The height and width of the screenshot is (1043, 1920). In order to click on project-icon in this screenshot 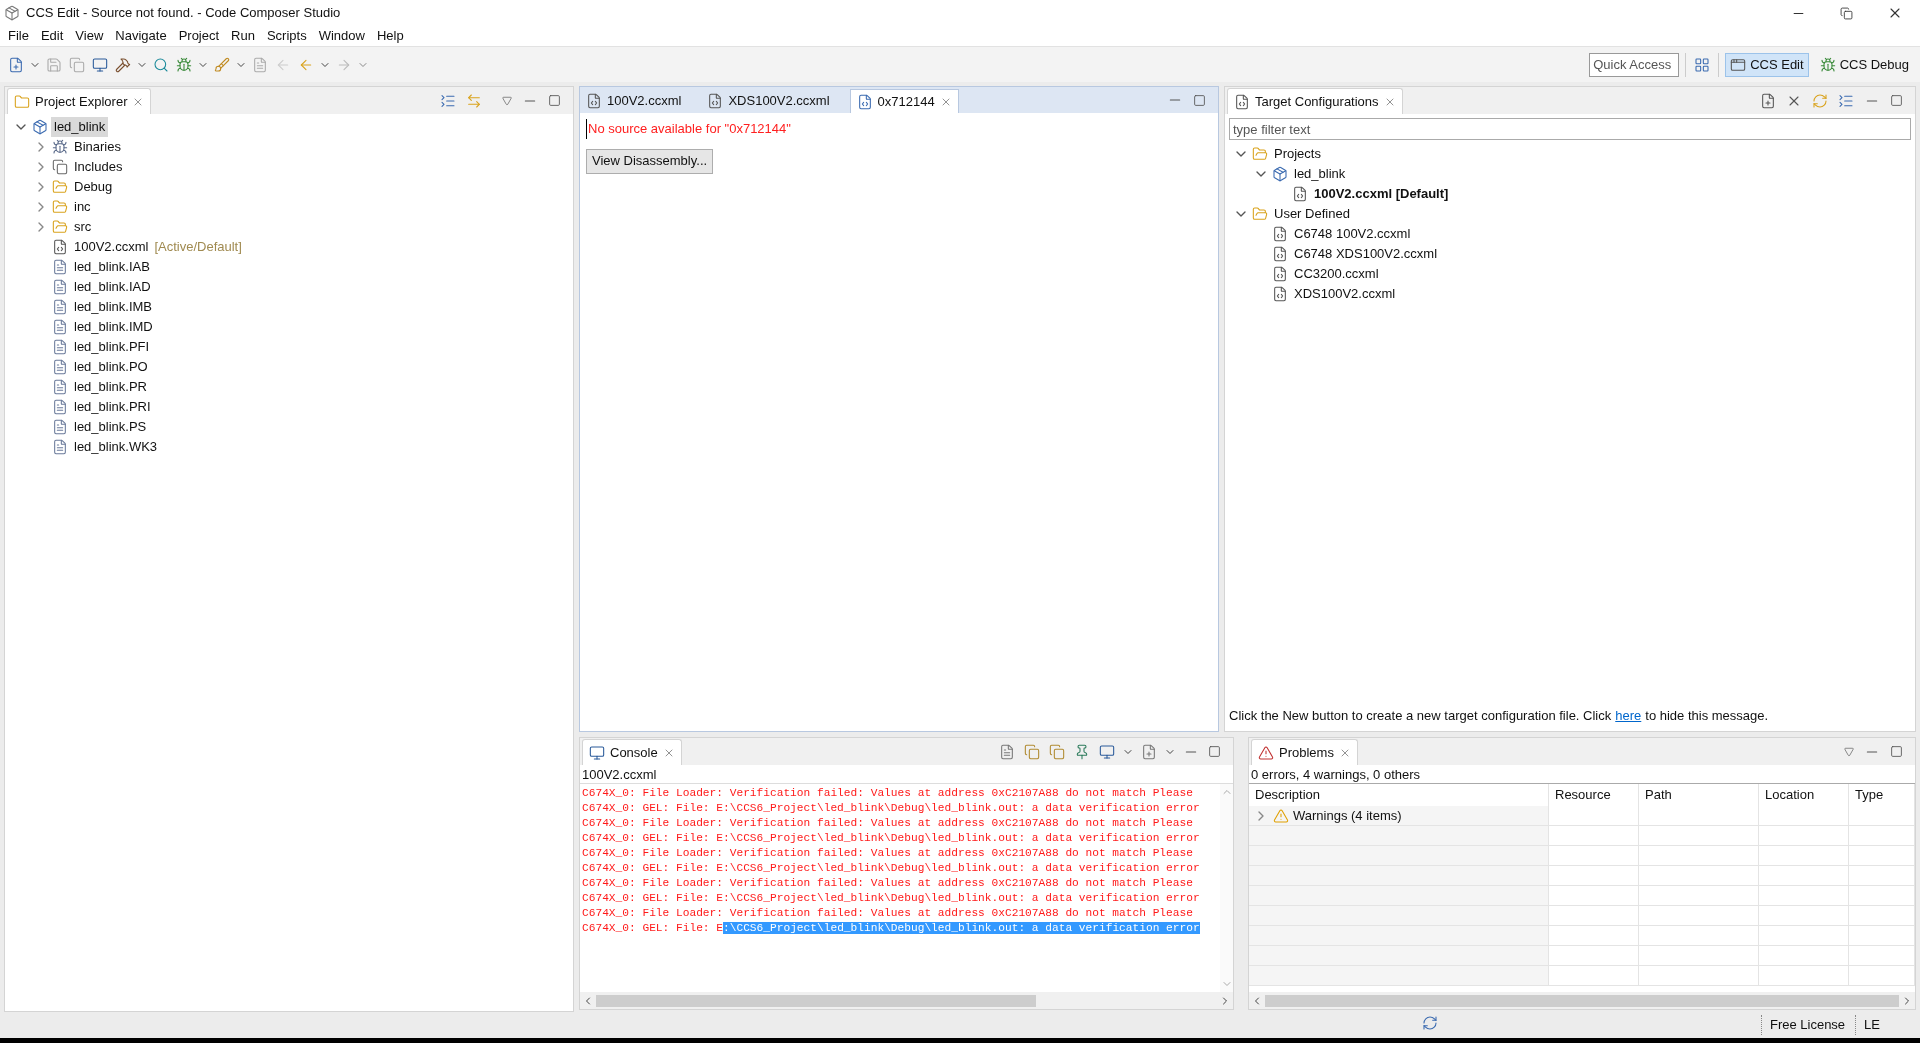, I will do `click(40, 127)`.